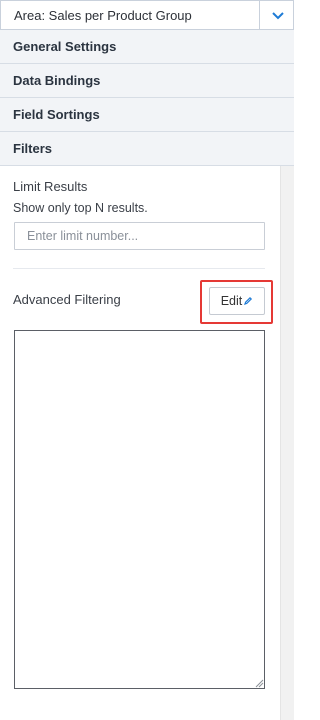 The image size is (320, 720). What do you see at coordinates (139, 236) in the screenshot?
I see `limit-number-input` at bounding box center [139, 236].